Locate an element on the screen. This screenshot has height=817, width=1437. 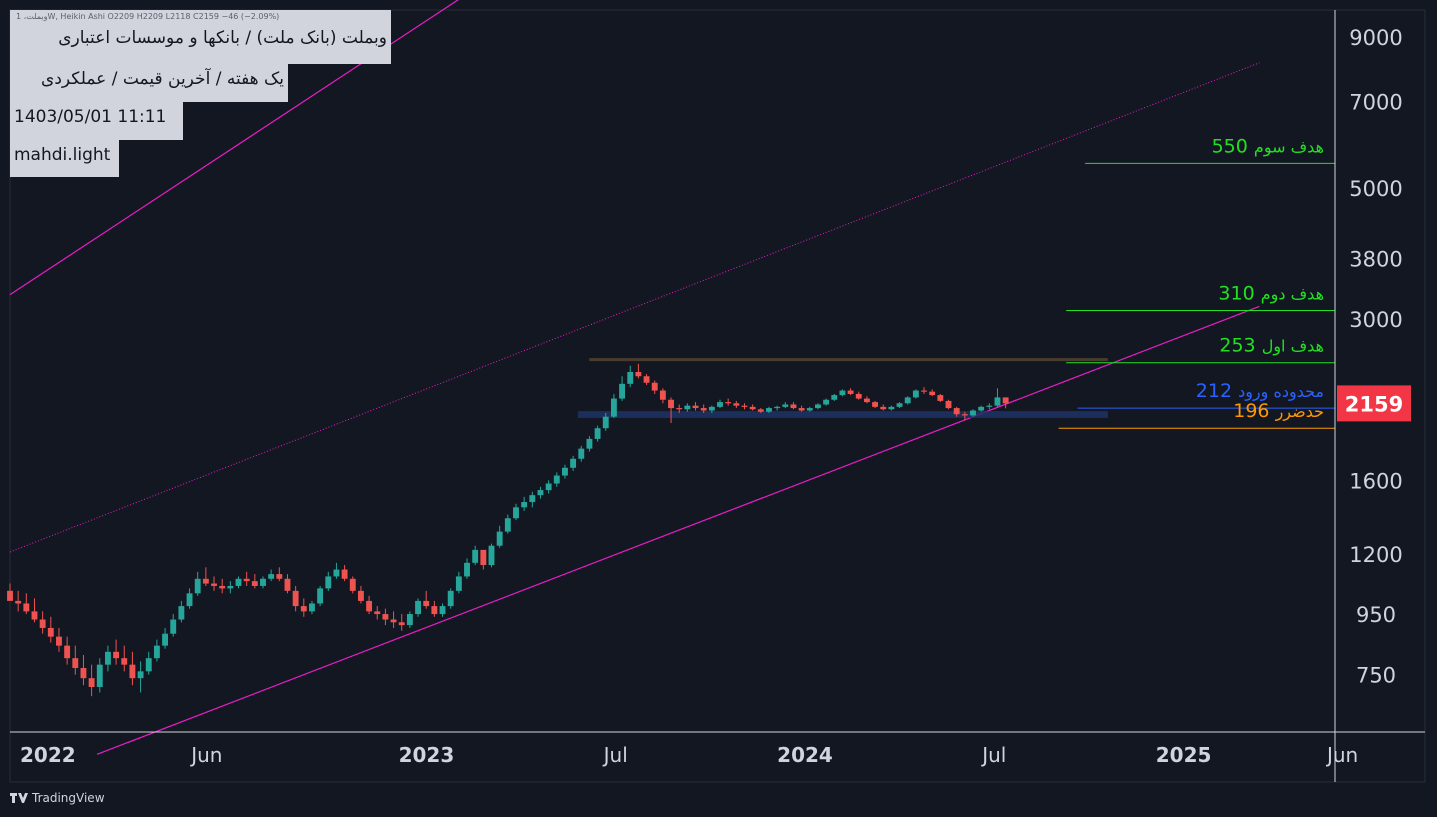
tradingview-logo-icon is located at coordinates (19, 798).